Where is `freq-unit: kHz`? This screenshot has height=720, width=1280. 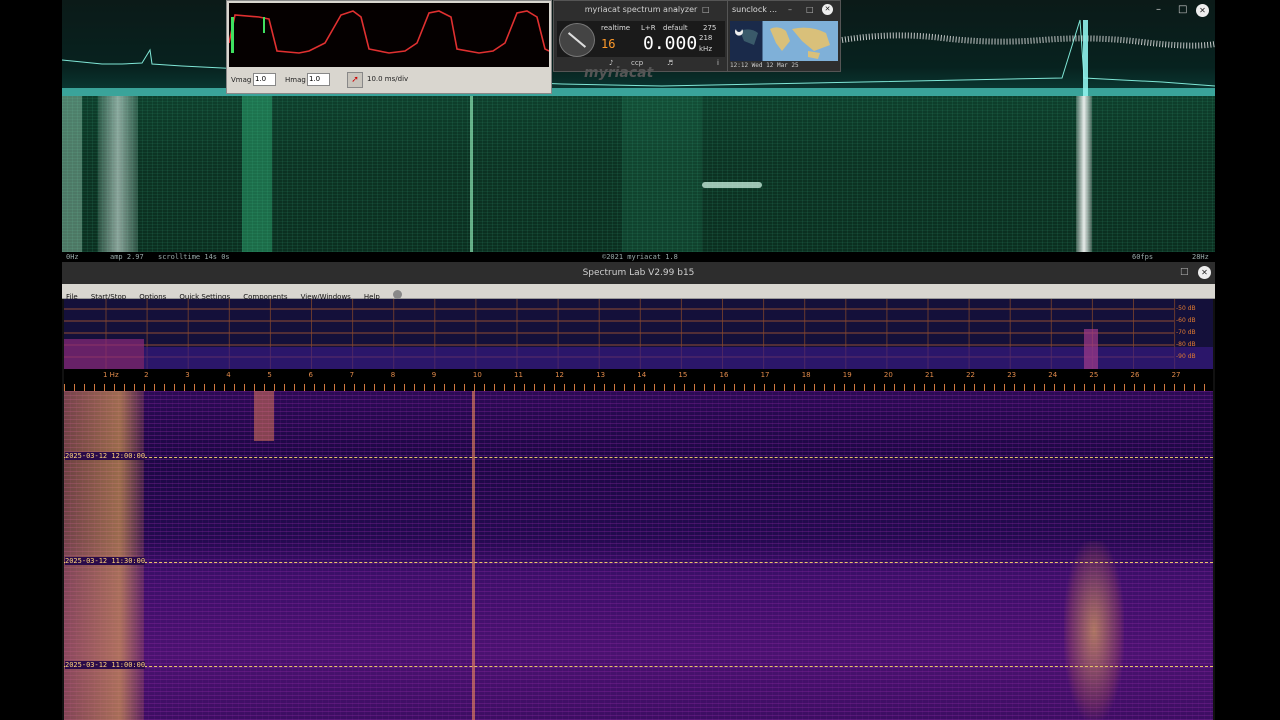 freq-unit: kHz is located at coordinates (705, 49).